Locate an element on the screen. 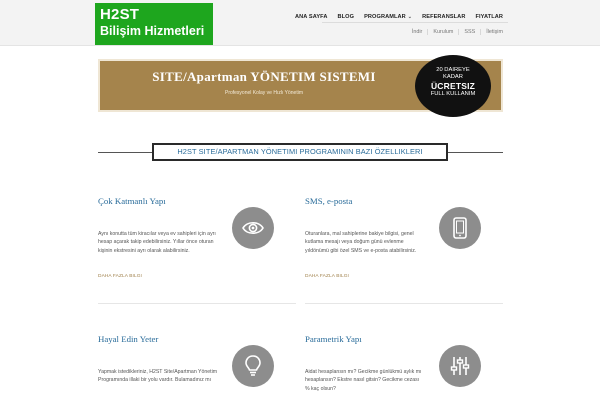  banner-subtitle: Profesyonel Kolay ve Hızlı Yönetim is located at coordinates (263, 93).